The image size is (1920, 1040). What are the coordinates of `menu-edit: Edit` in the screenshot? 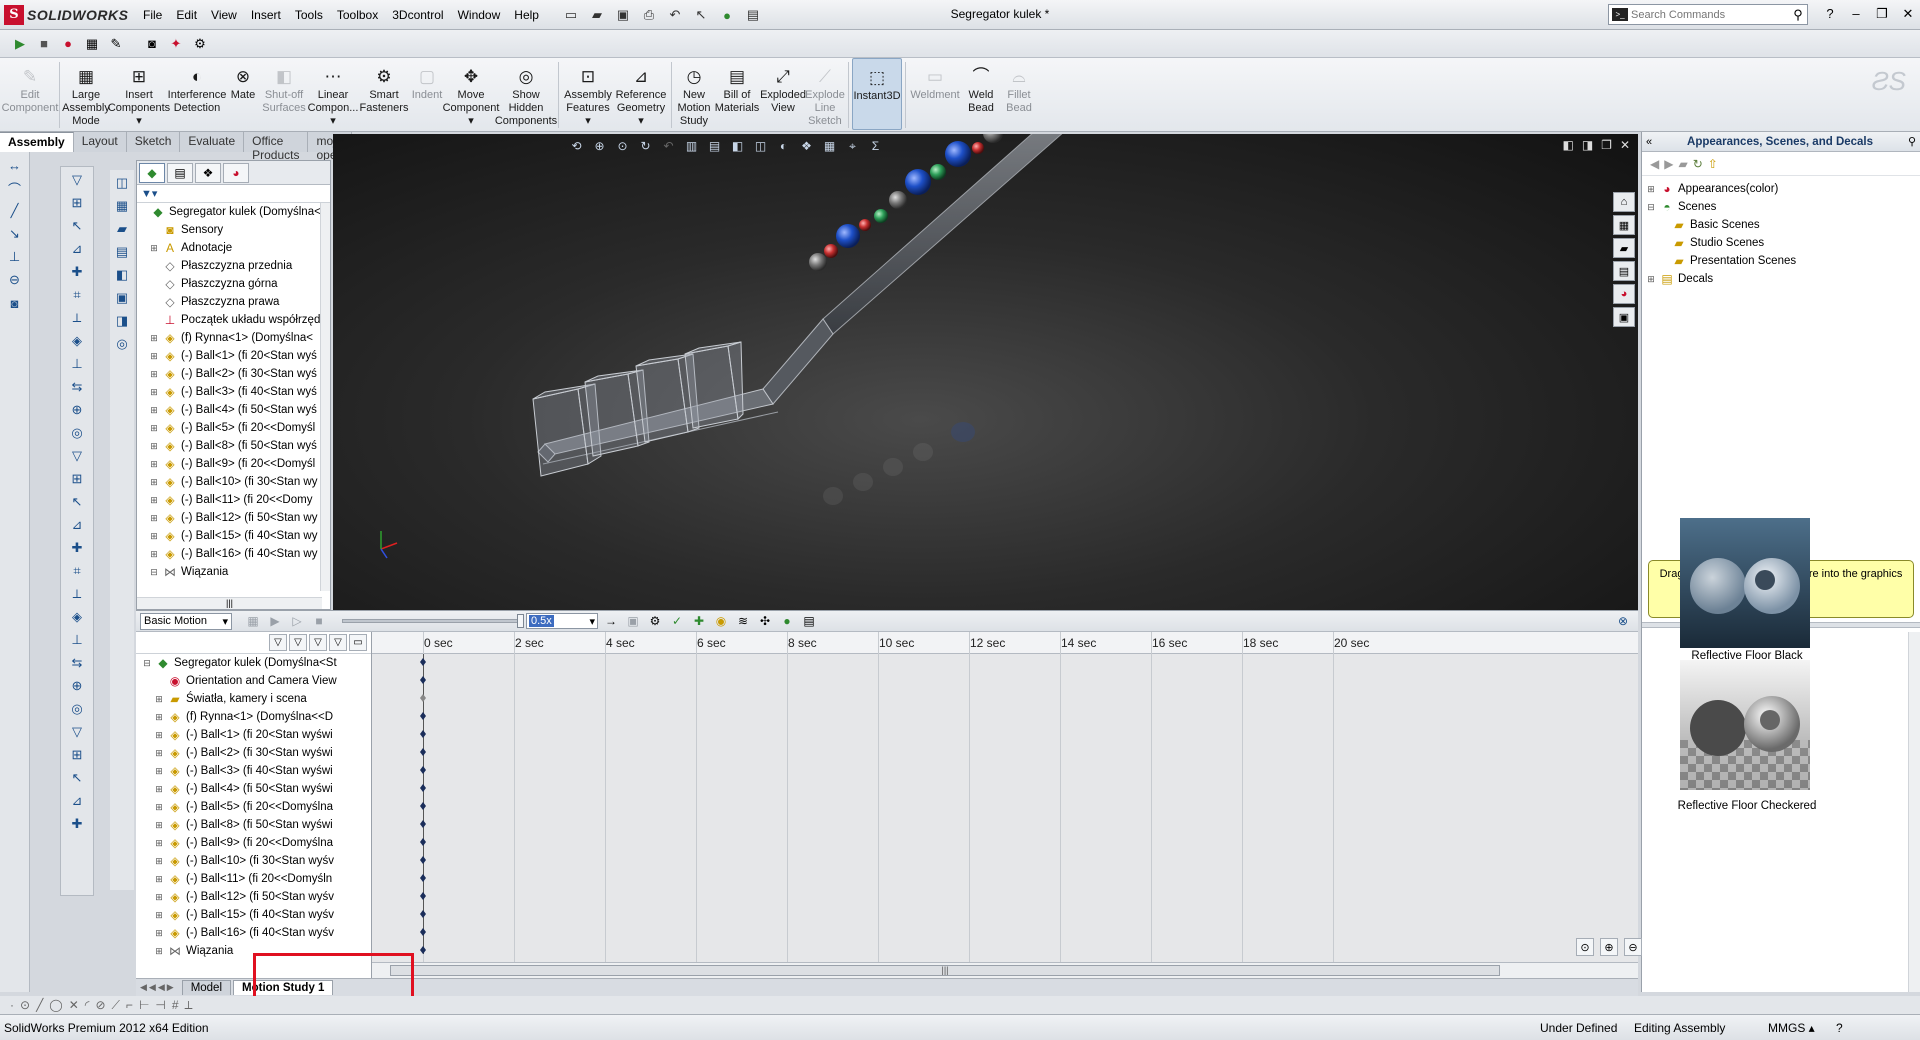 It's located at (186, 15).